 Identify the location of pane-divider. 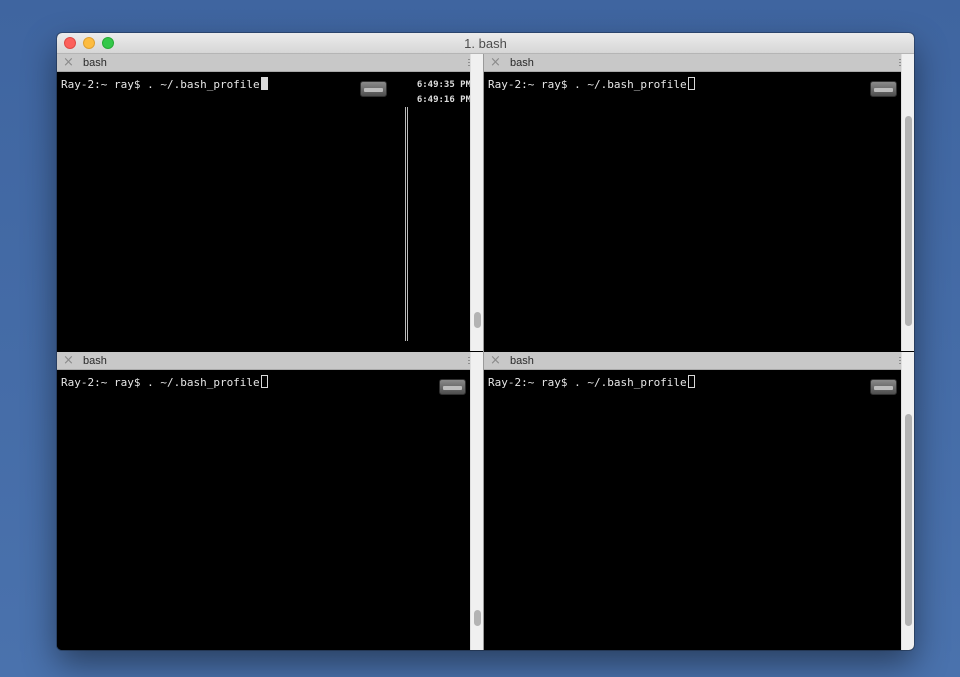
(483, 352).